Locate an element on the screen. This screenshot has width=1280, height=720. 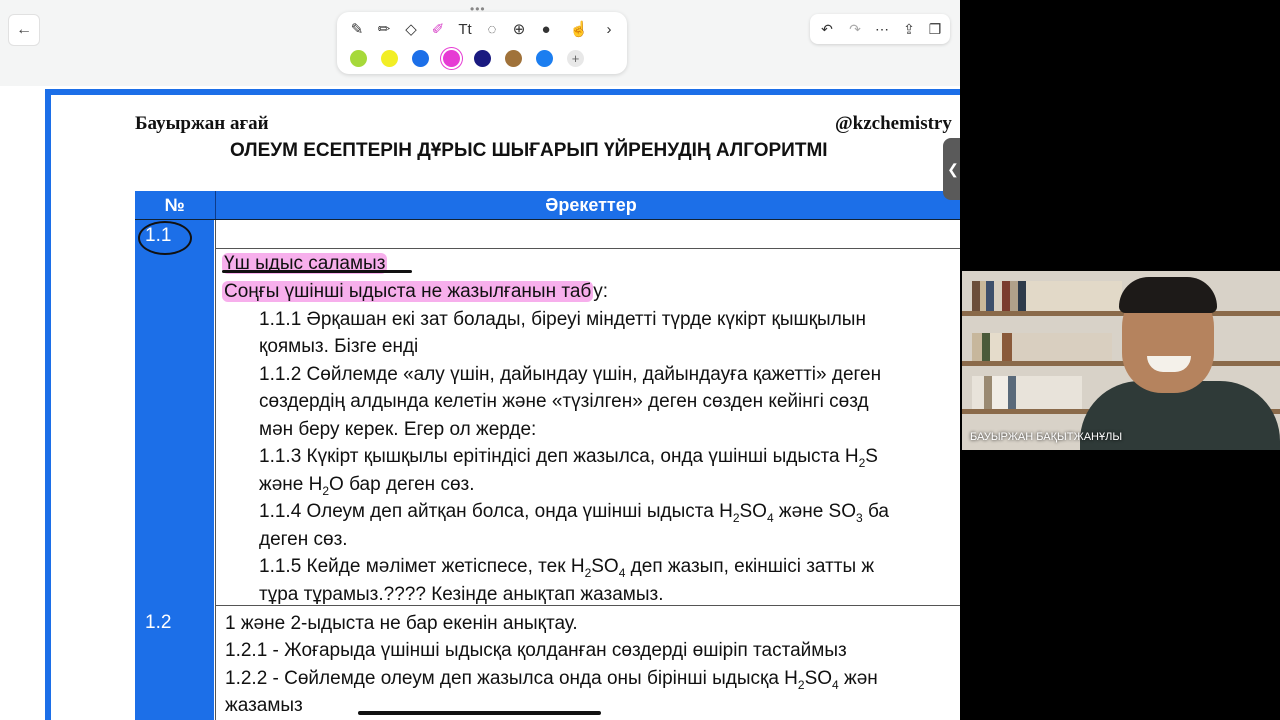
text-fragment: 1.1.5 Кейде мәлімет жетіспесе, тек H is located at coordinates (422, 566).